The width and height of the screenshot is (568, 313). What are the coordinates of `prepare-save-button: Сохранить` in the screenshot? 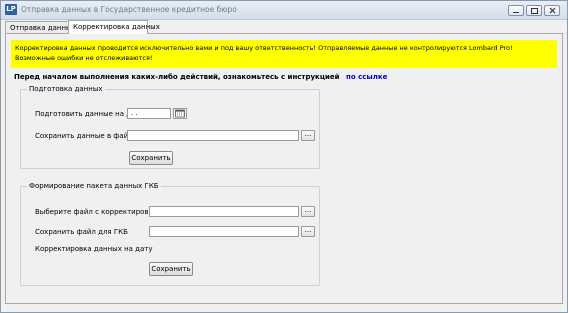 It's located at (151, 158).